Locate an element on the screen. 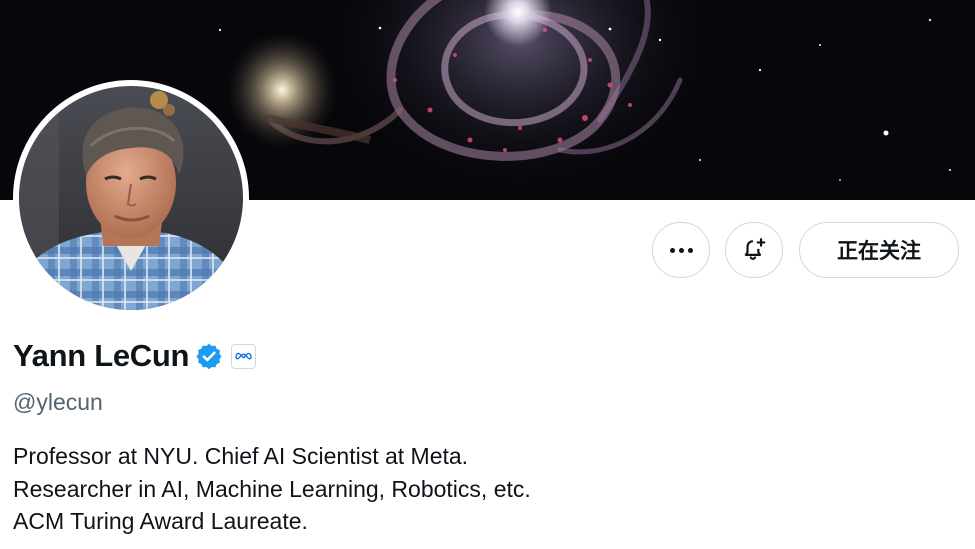 This screenshot has width=975, height=549. notify-button is located at coordinates (754, 250).